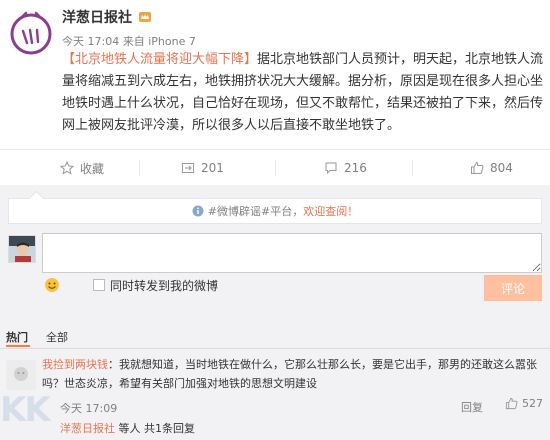  Describe the element at coordinates (22, 249) in the screenshot. I see `current-user-avatar` at that location.